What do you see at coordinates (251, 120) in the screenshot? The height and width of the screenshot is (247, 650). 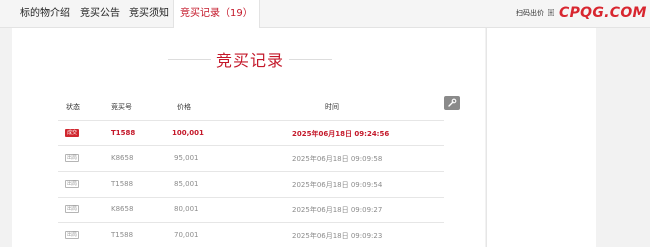 I see `table-header-divider` at bounding box center [251, 120].